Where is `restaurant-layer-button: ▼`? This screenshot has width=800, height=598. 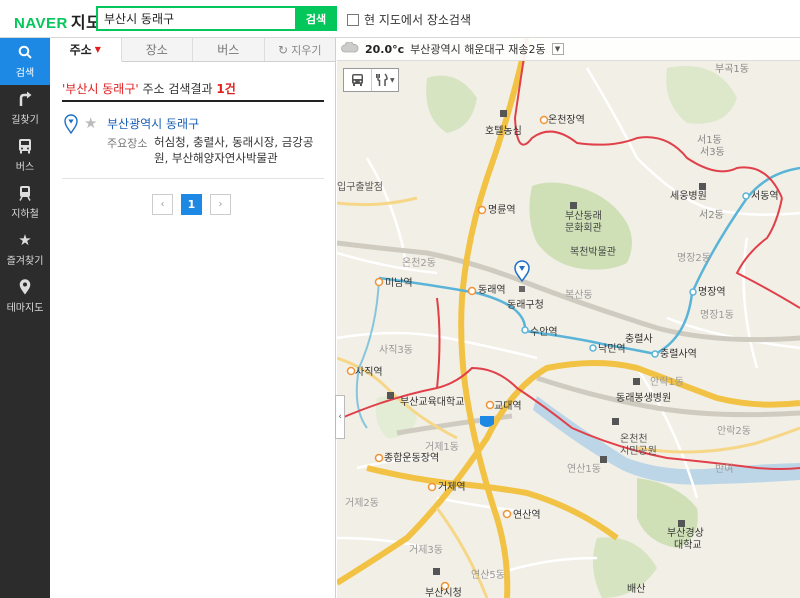 restaurant-layer-button: ▼ is located at coordinates (385, 80).